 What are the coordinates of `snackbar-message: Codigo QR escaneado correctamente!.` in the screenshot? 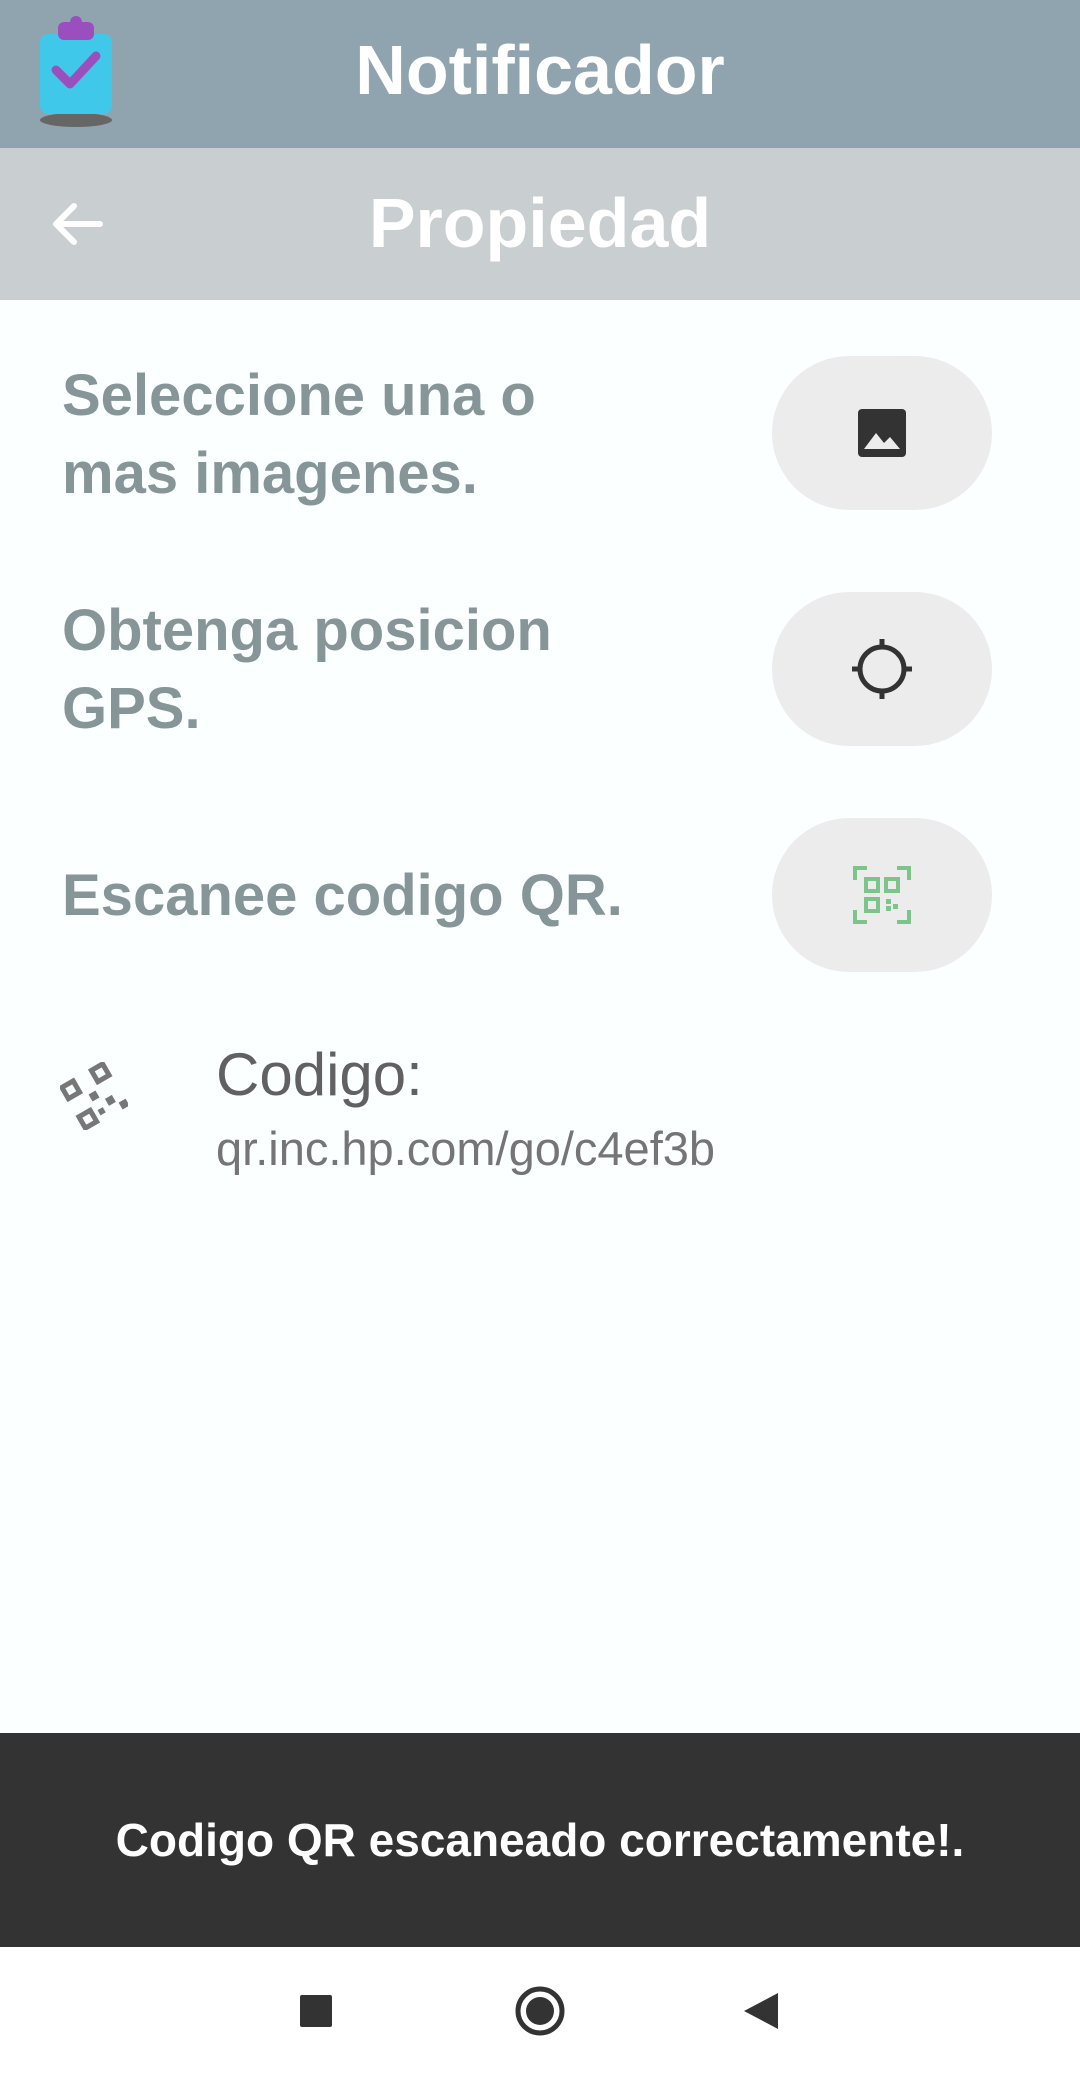 It's located at (540, 1840).